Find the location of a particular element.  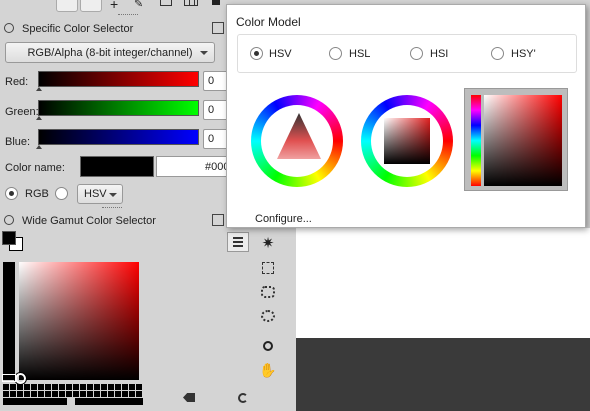

green-slider is located at coordinates (118, 108).